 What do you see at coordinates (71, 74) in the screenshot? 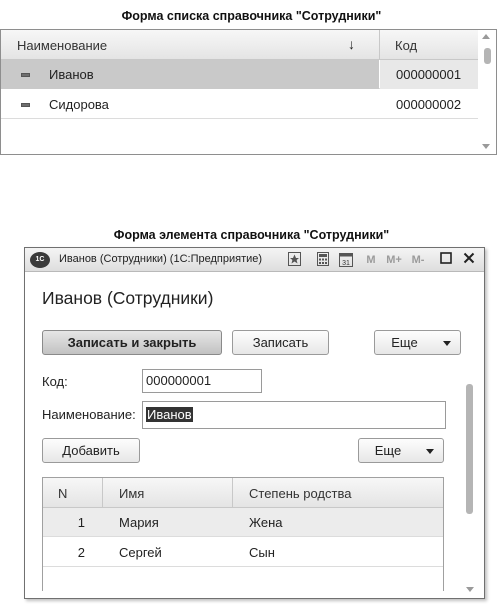
I see `list-row-name: Иванов` at bounding box center [71, 74].